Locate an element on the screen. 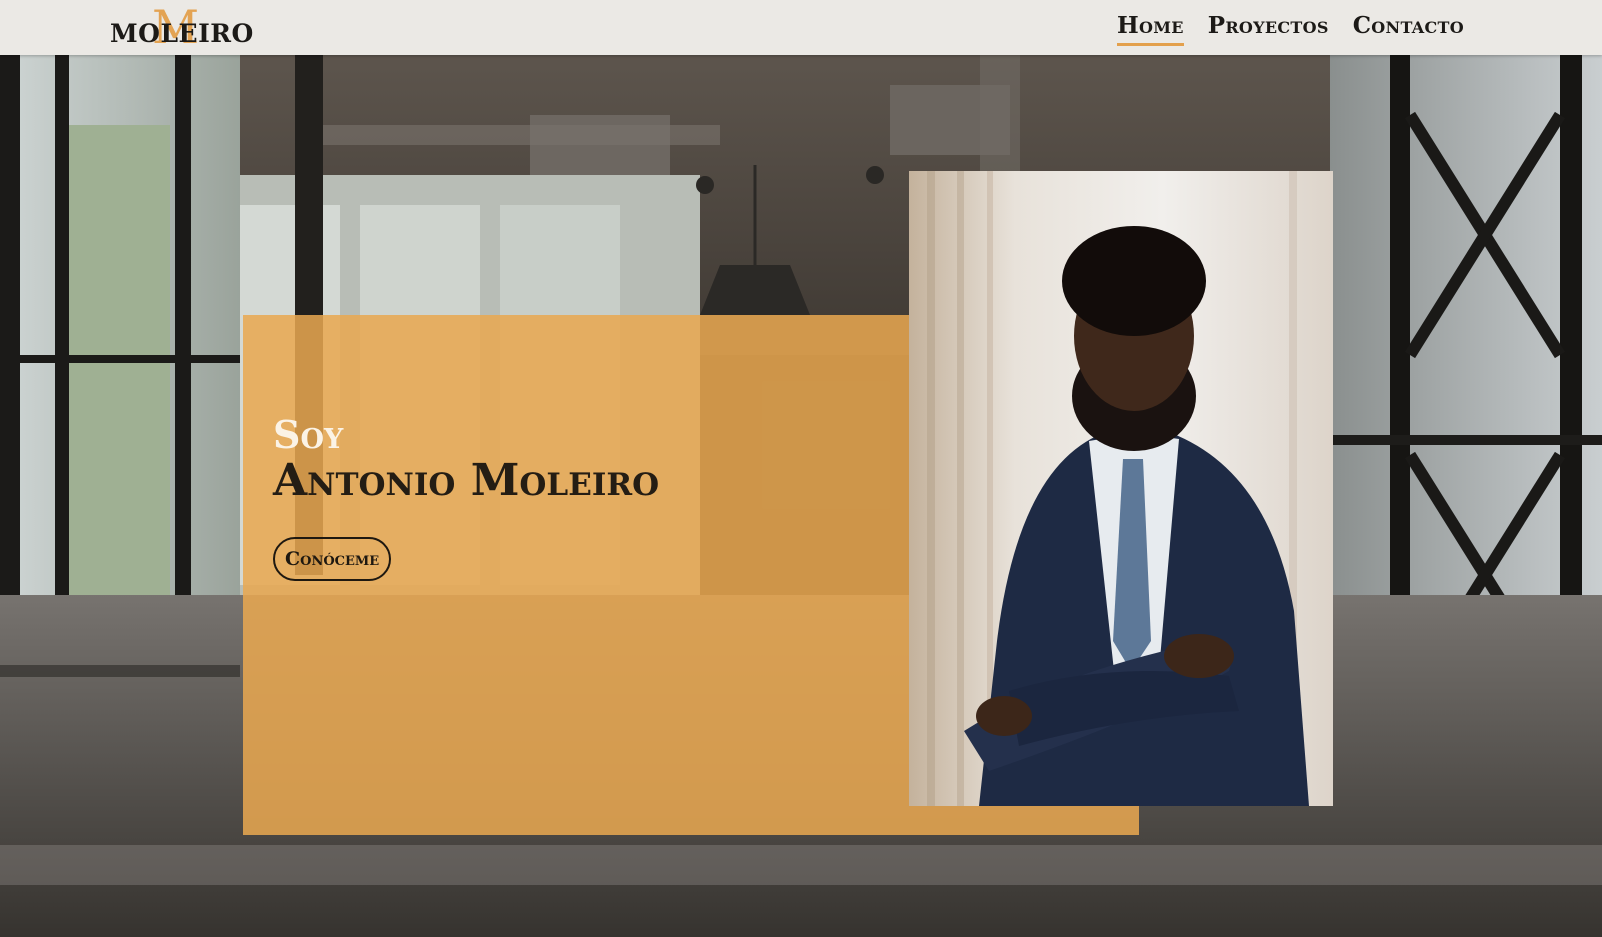 This screenshot has height=937, width=1602. conoceme-button: Conóceme is located at coordinates (332, 559).